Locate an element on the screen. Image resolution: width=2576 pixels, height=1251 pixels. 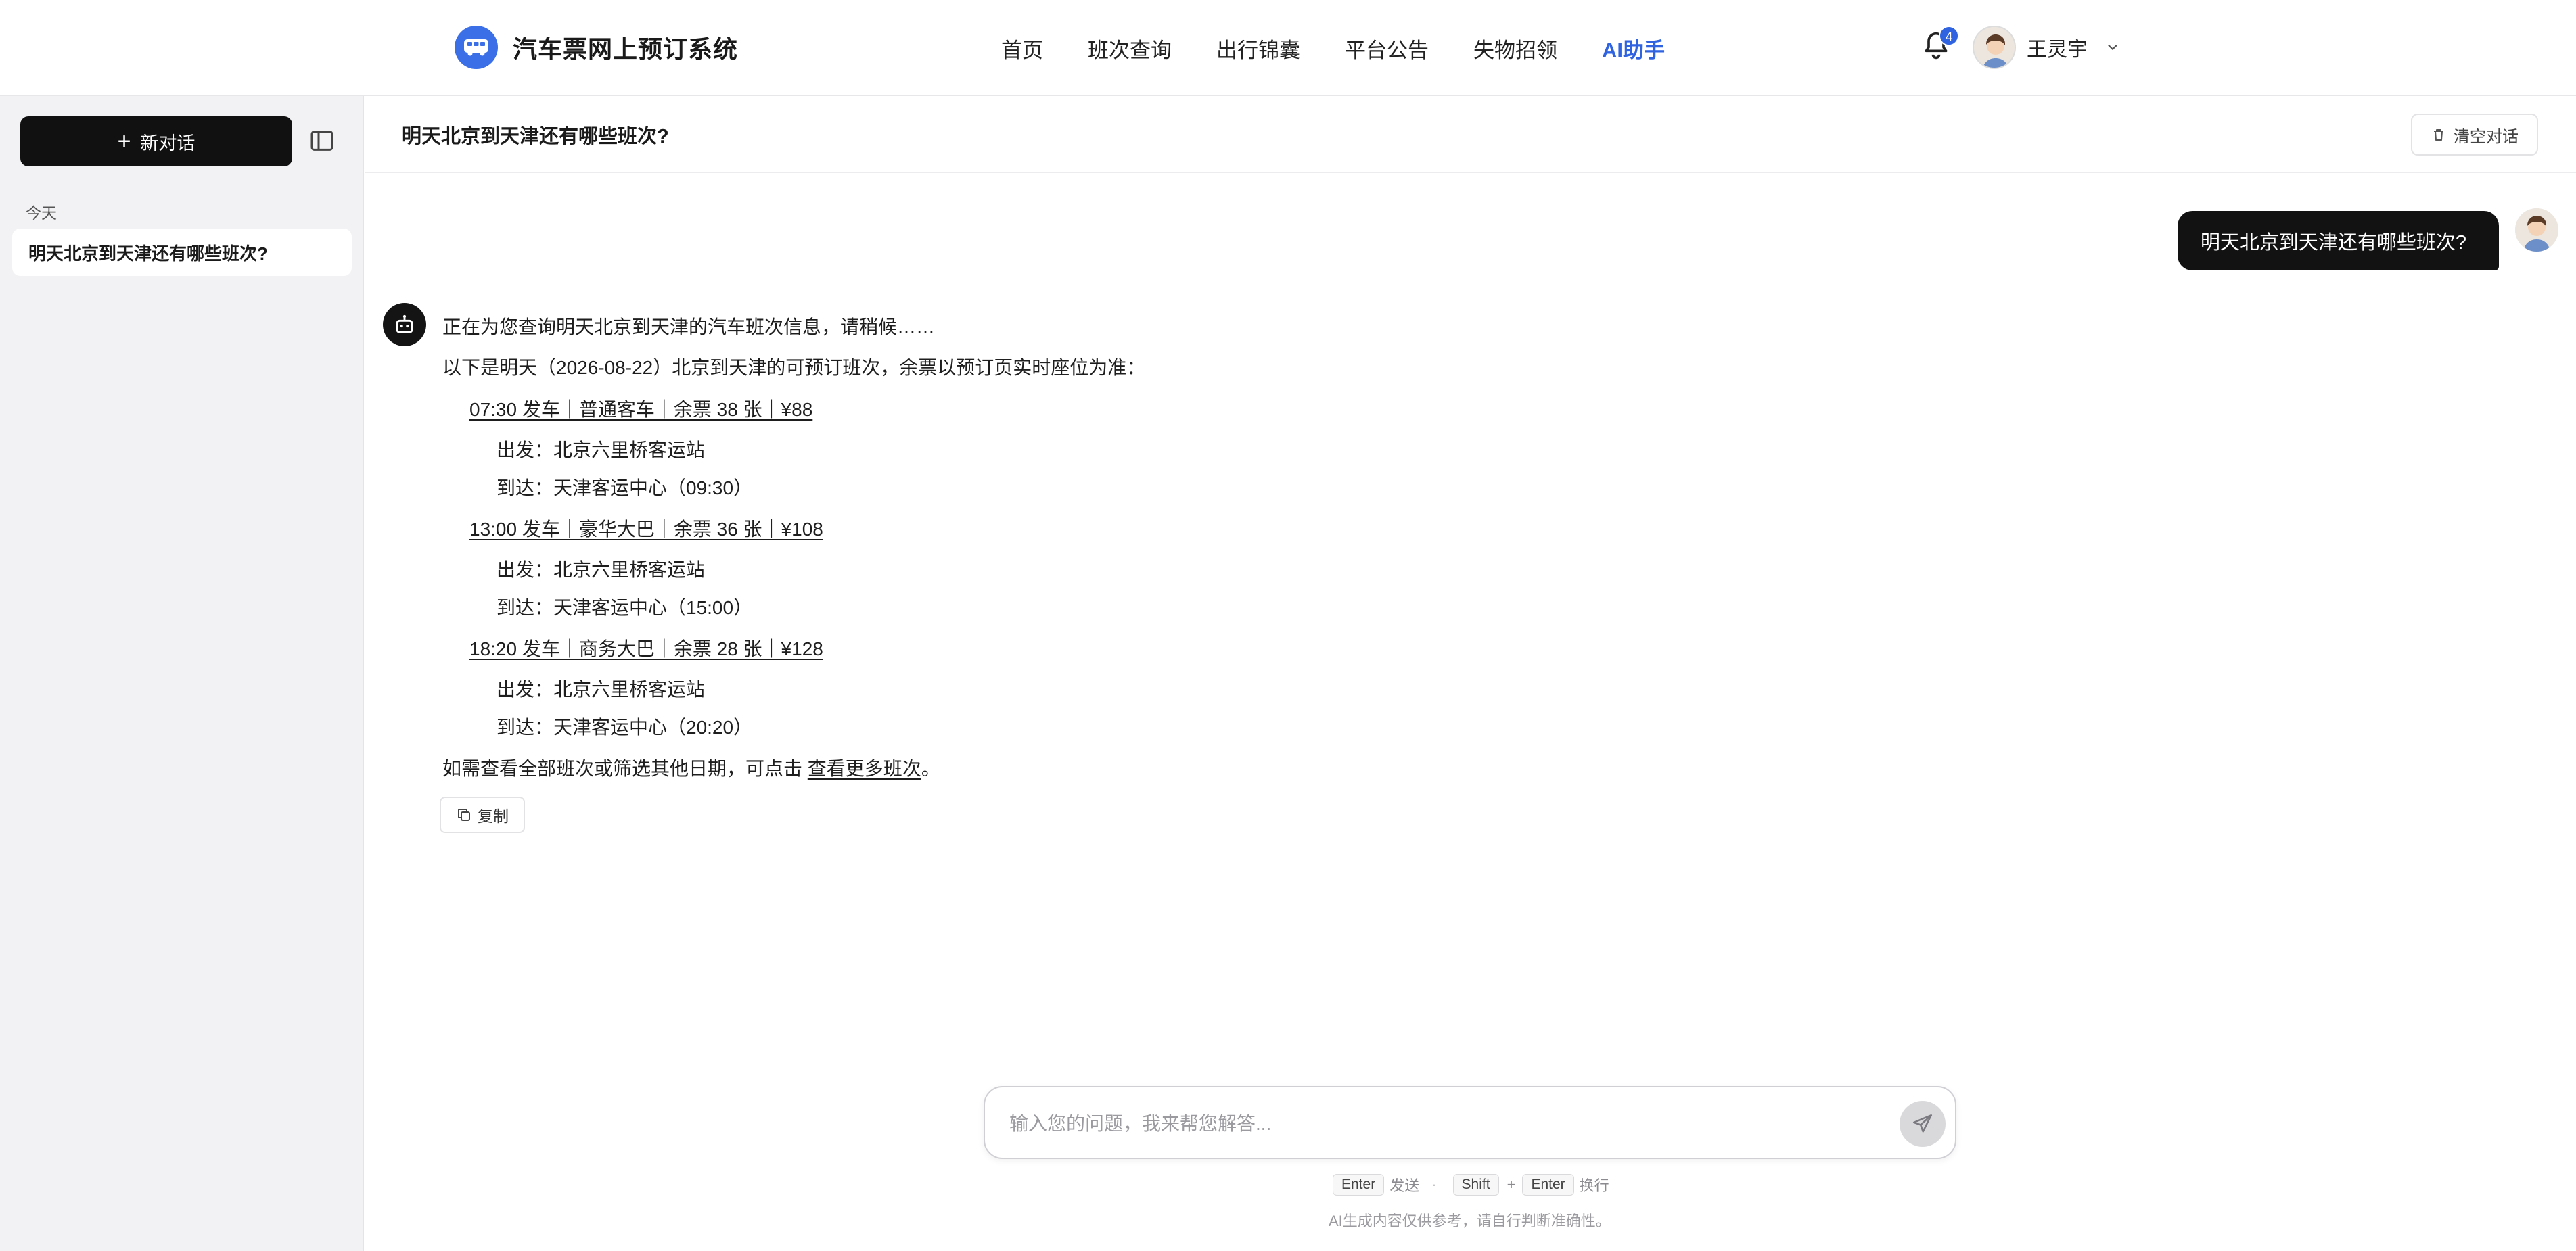
view-more-trips-link: 查看更多班次 is located at coordinates (864, 768).